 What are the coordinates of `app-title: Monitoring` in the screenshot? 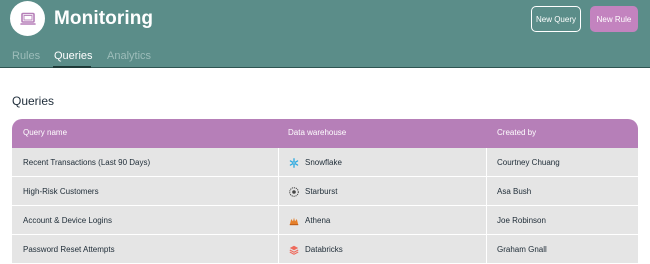 It's located at (104, 18).